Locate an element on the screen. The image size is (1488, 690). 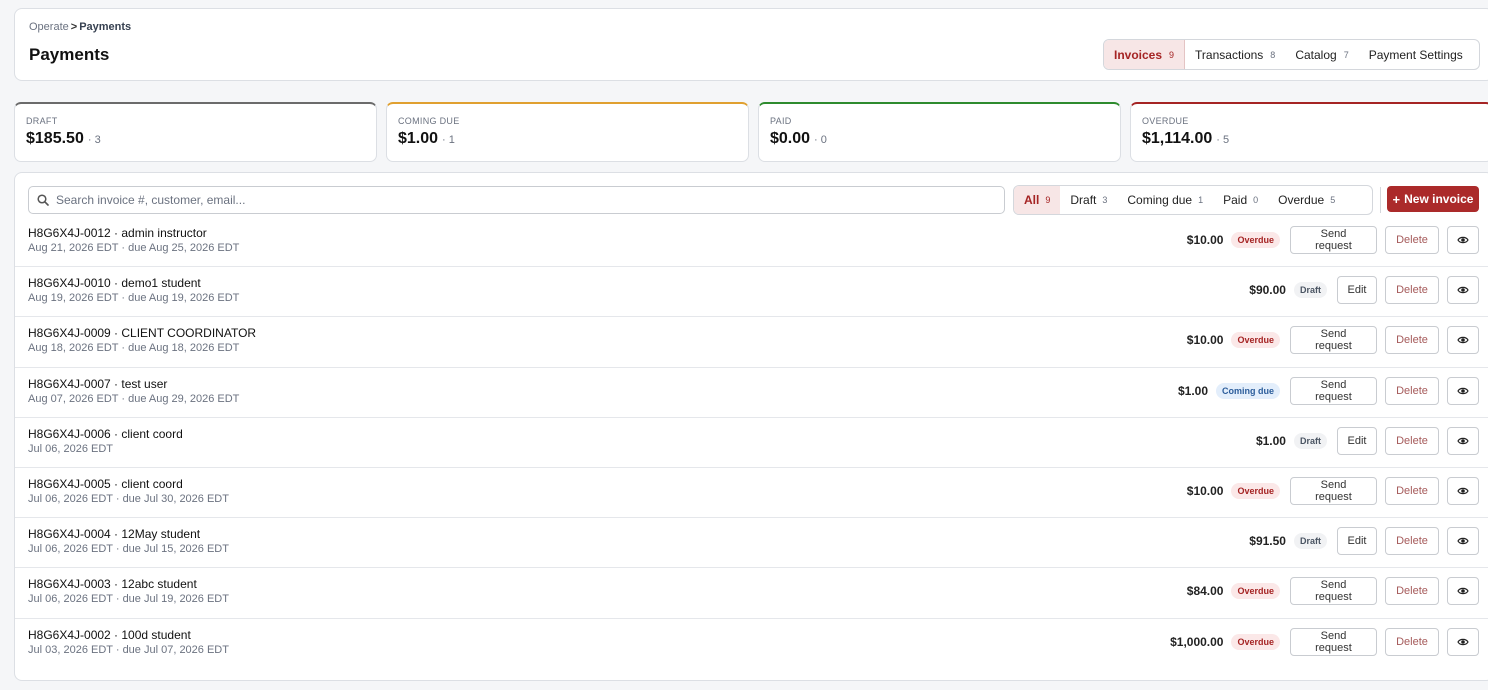
filter-coming-due: Coming due 1 is located at coordinates (1165, 200).